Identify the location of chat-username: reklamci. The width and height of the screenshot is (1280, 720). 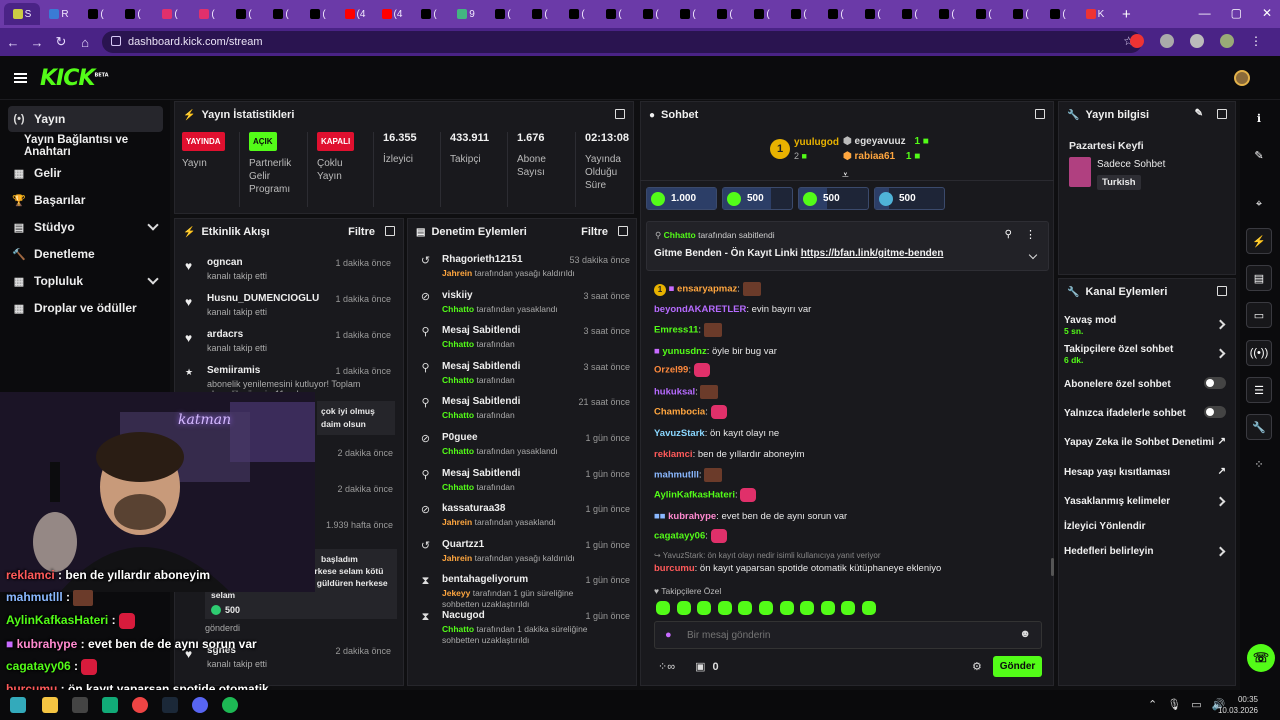
(673, 454).